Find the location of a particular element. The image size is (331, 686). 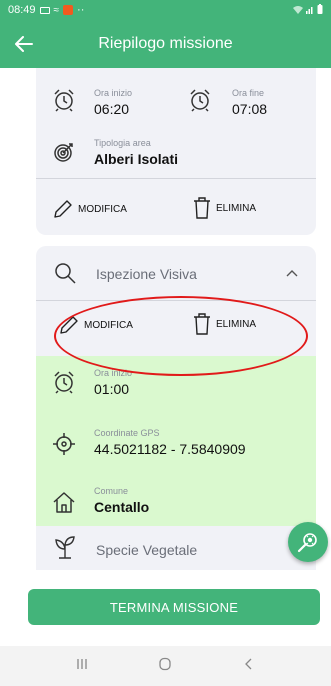

gps-field: Coordinate GPS 44.5021182 - 7.5840909 is located at coordinates (170, 443).